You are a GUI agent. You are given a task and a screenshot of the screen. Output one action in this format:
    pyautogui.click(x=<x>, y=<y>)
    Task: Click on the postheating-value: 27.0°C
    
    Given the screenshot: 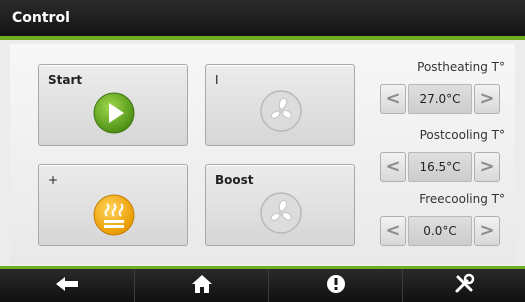 What is the action you would take?
    pyautogui.click(x=440, y=99)
    